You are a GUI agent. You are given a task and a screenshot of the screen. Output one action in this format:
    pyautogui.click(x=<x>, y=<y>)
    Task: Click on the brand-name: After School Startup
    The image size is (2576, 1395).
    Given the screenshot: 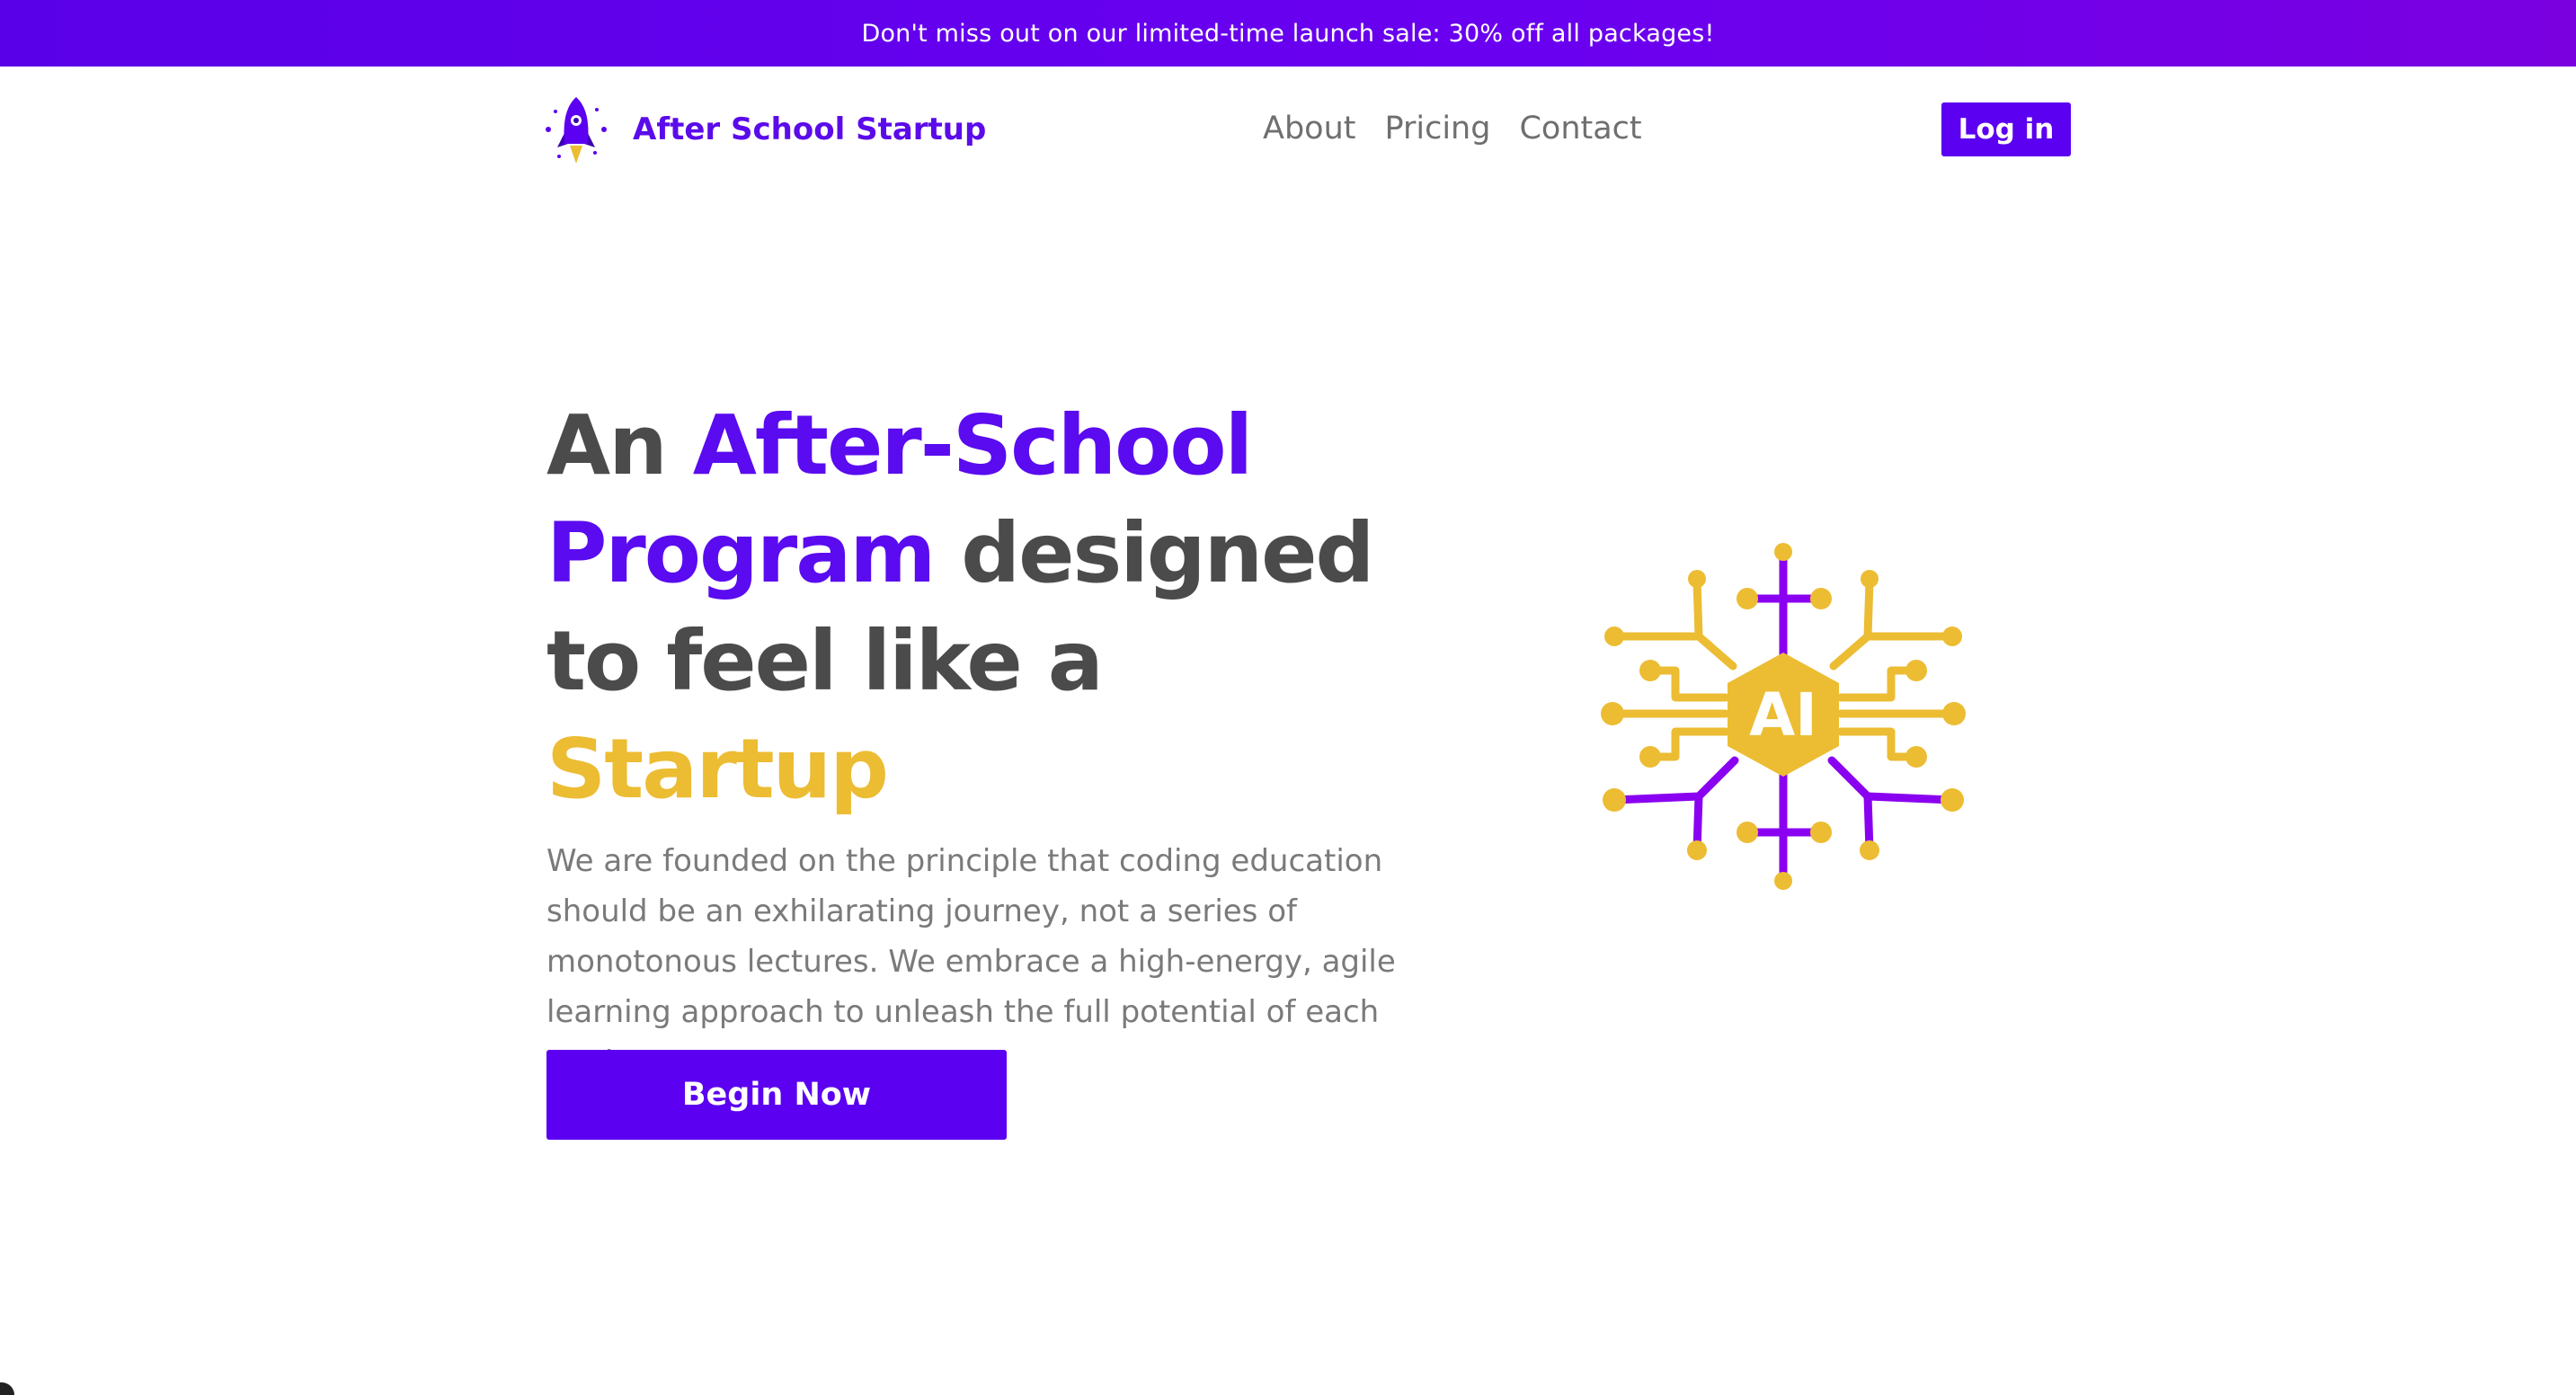 What is the action you would take?
    pyautogui.click(x=810, y=129)
    